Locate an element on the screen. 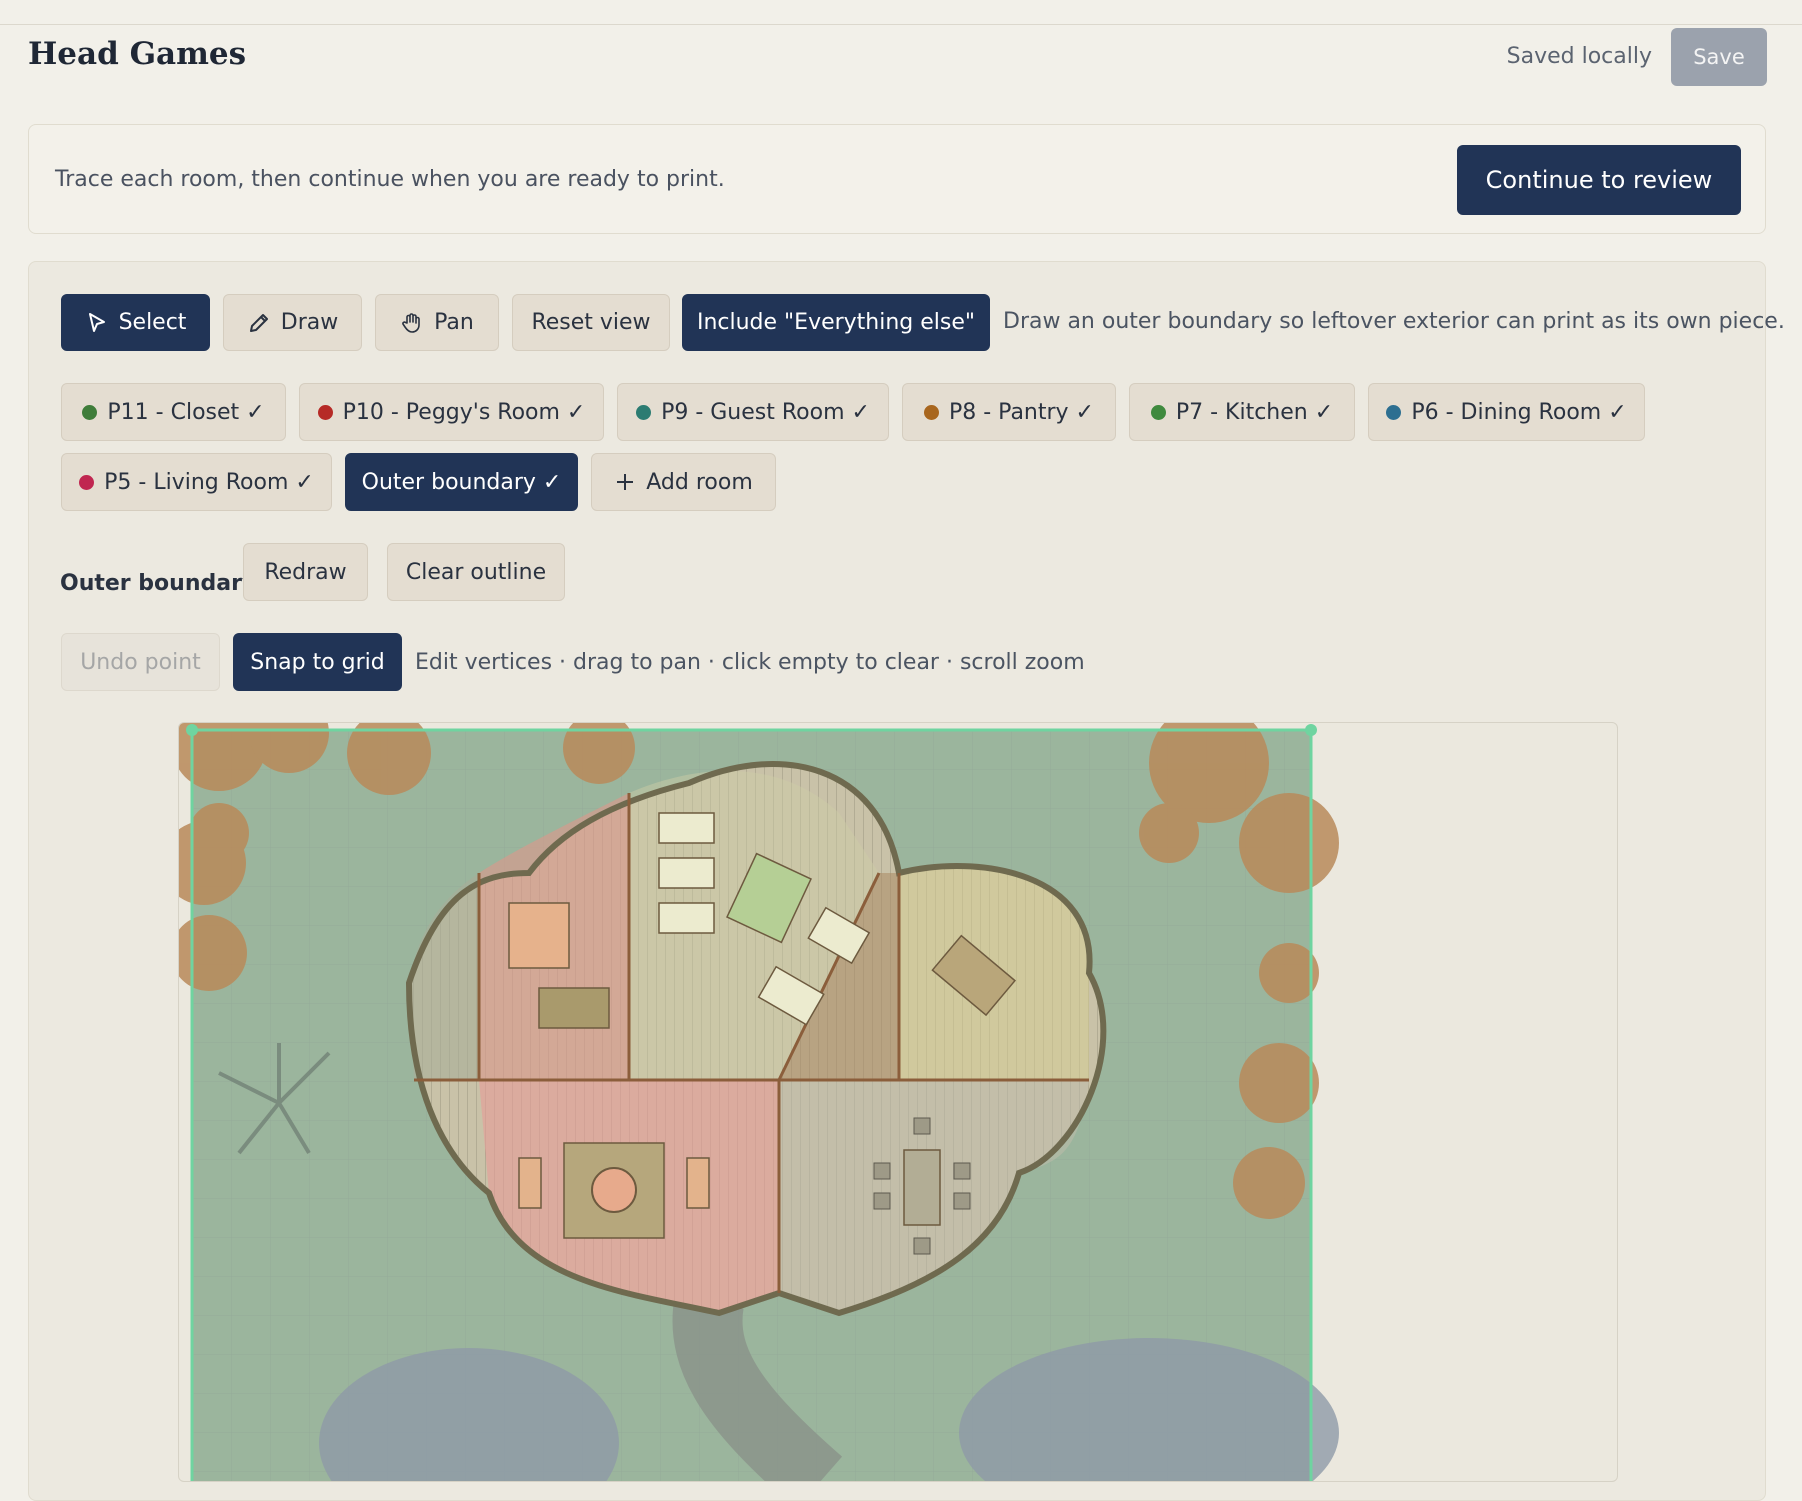 The width and height of the screenshot is (1802, 1501). add-room-button: Add room is located at coordinates (683, 482).